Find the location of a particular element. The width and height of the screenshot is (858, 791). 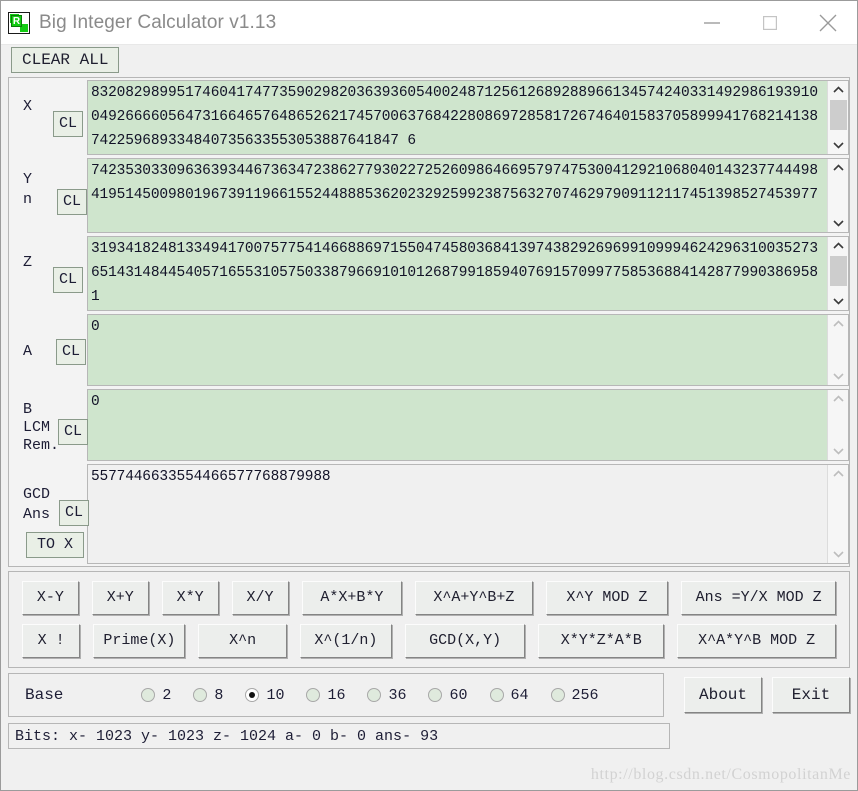

op-button-xa-plus-yb-plus-z: X^A+Y^B+Z is located at coordinates (474, 598).